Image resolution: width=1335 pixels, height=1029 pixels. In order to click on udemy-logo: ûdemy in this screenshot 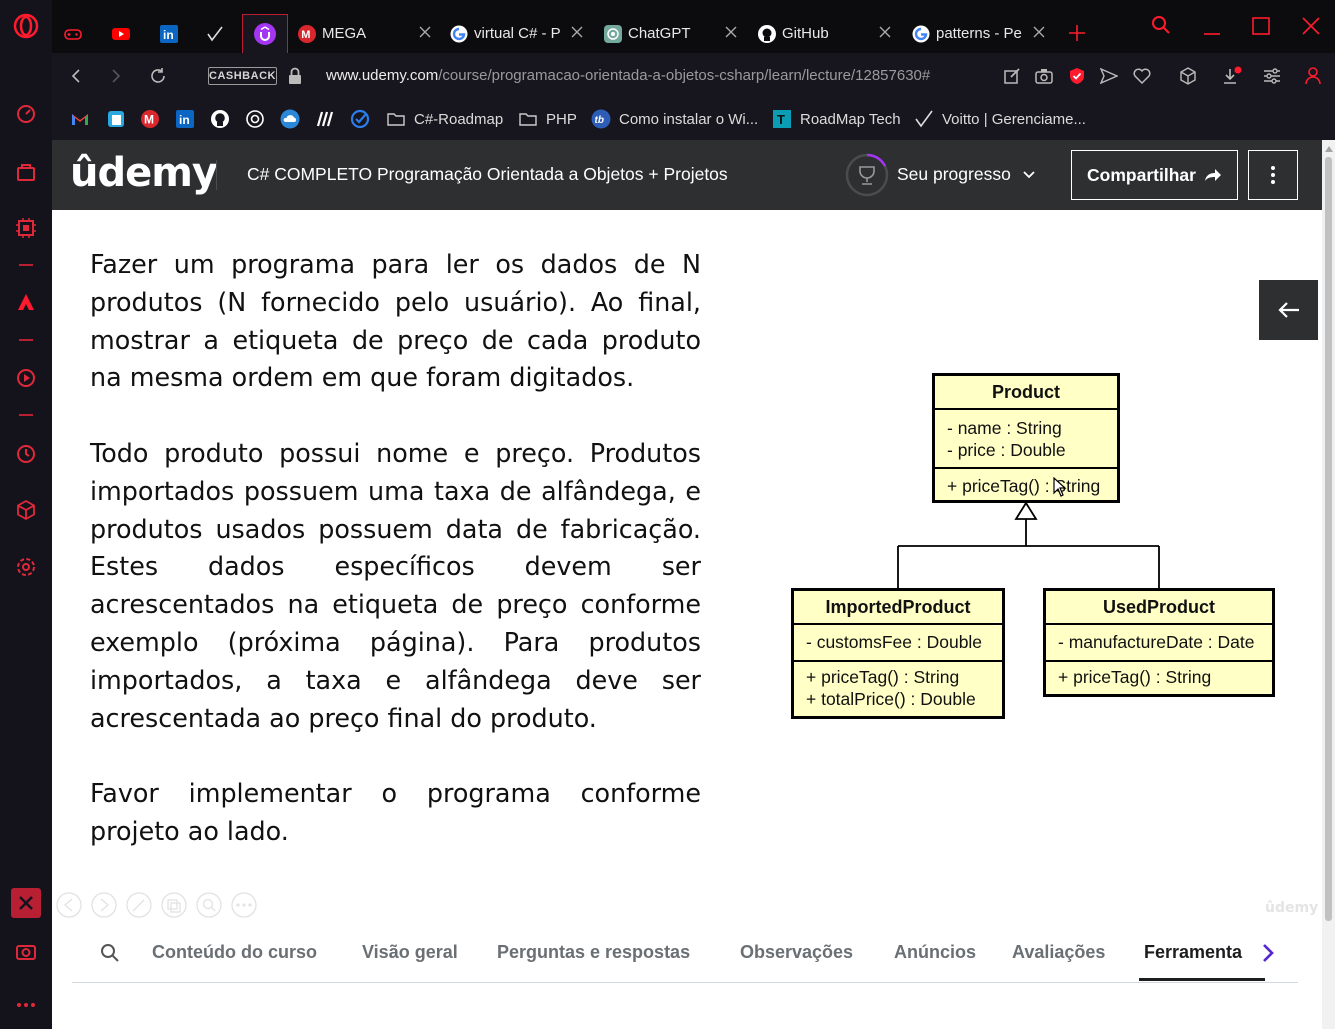, I will do `click(144, 173)`.